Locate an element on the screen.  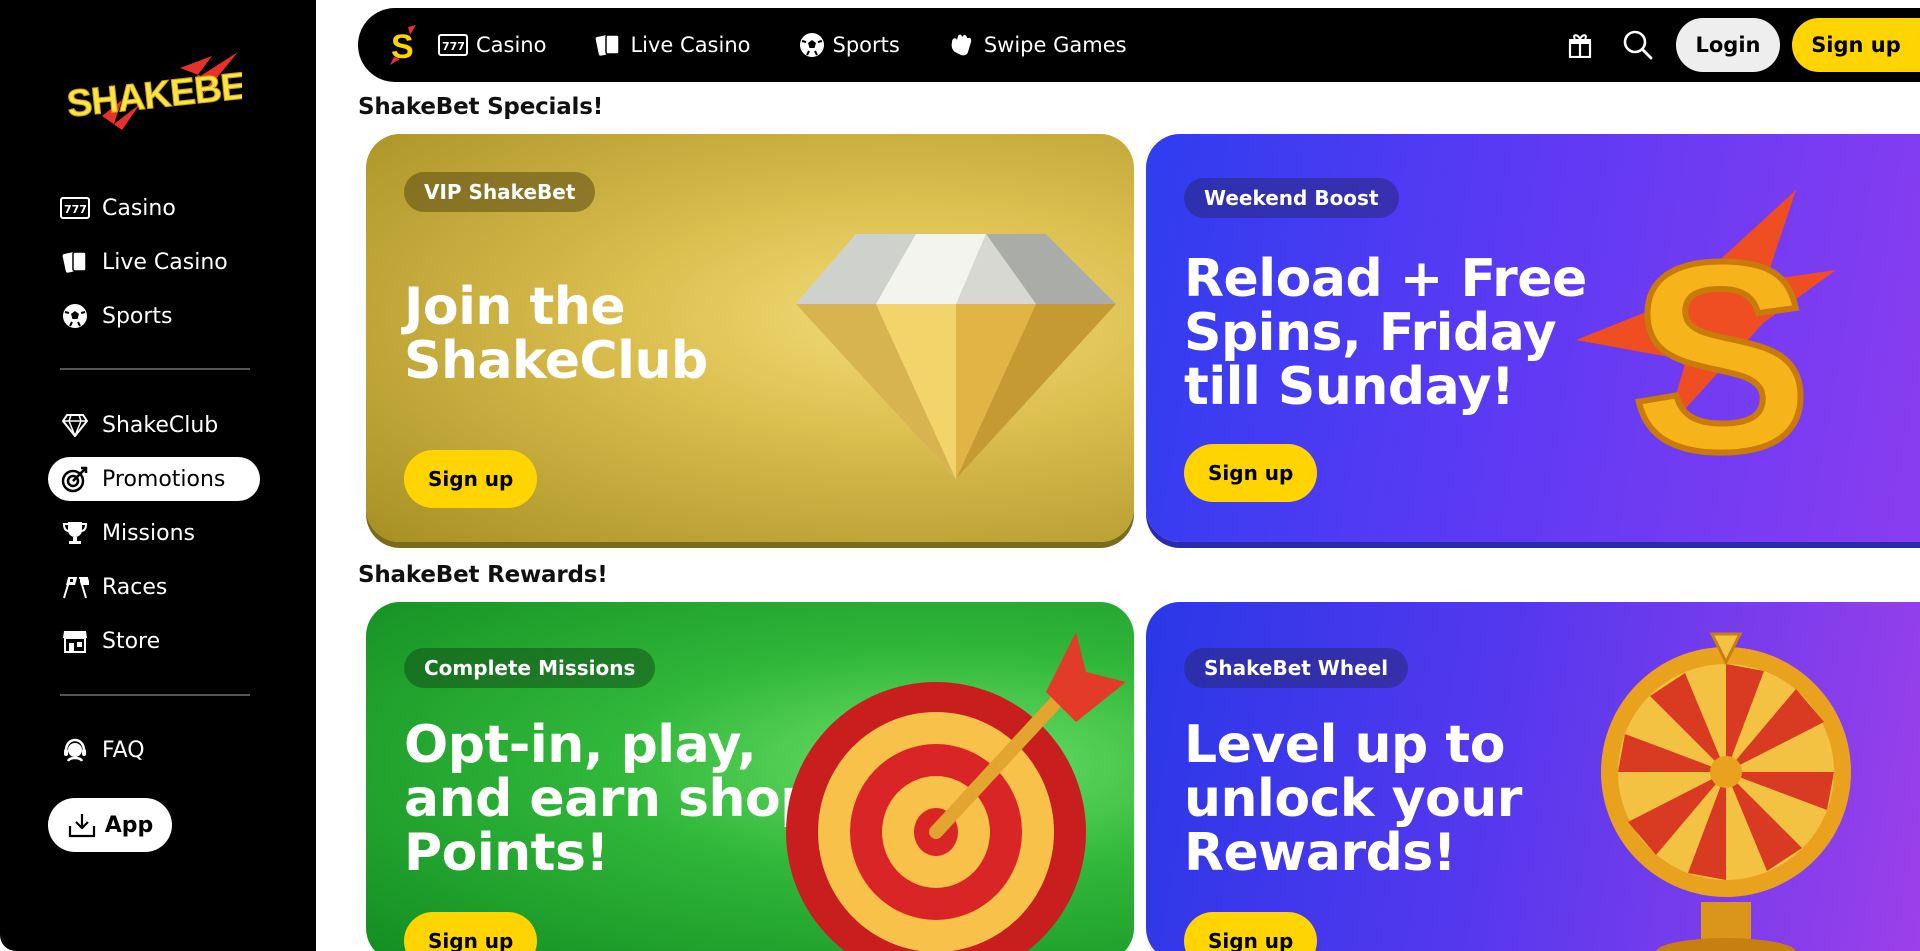
promo-headline: Join the ShakeClub is located at coordinates (556, 334).